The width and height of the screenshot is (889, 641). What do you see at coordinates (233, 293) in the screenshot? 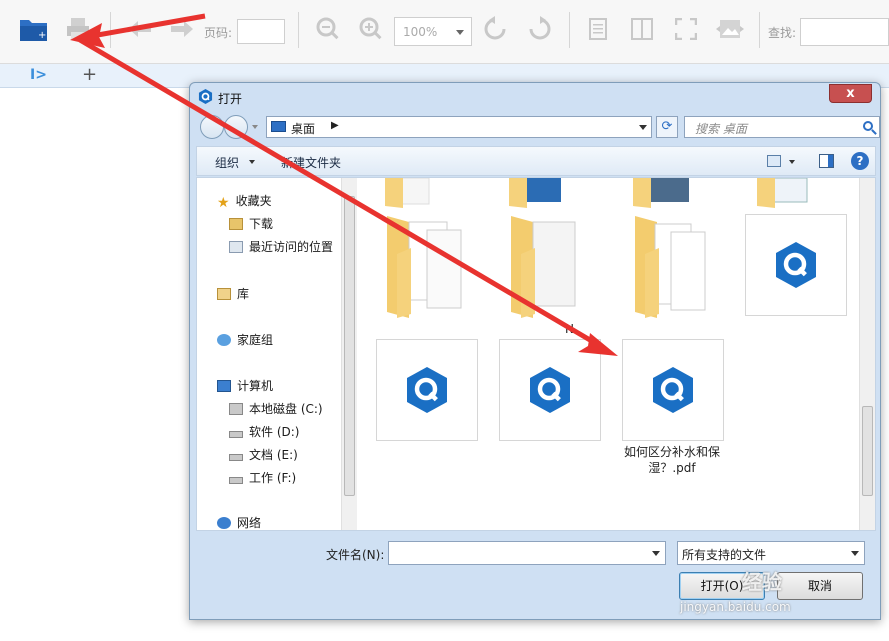
I see `nav-item-libraries: 库` at bounding box center [233, 293].